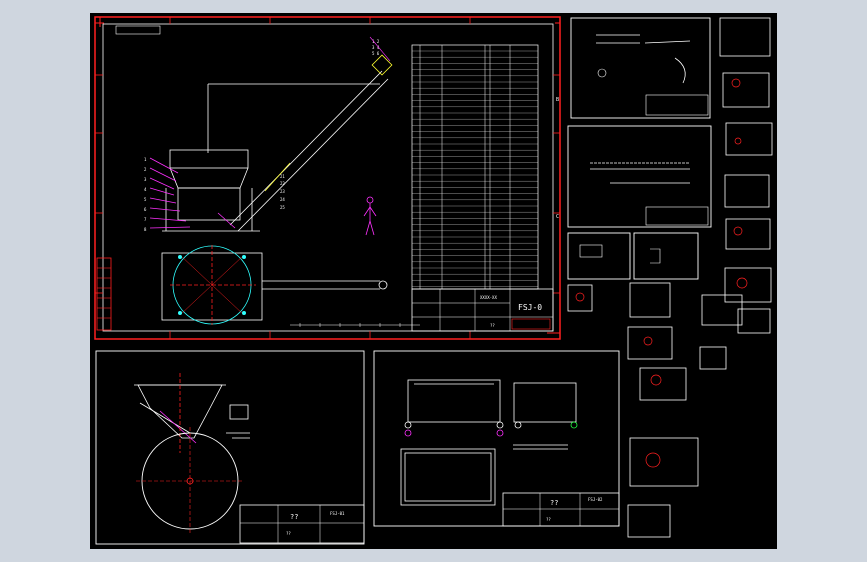 The height and width of the screenshot is (562, 867). Describe the element at coordinates (192, 413) in the screenshot. I see `hopper-elevation` at that location.